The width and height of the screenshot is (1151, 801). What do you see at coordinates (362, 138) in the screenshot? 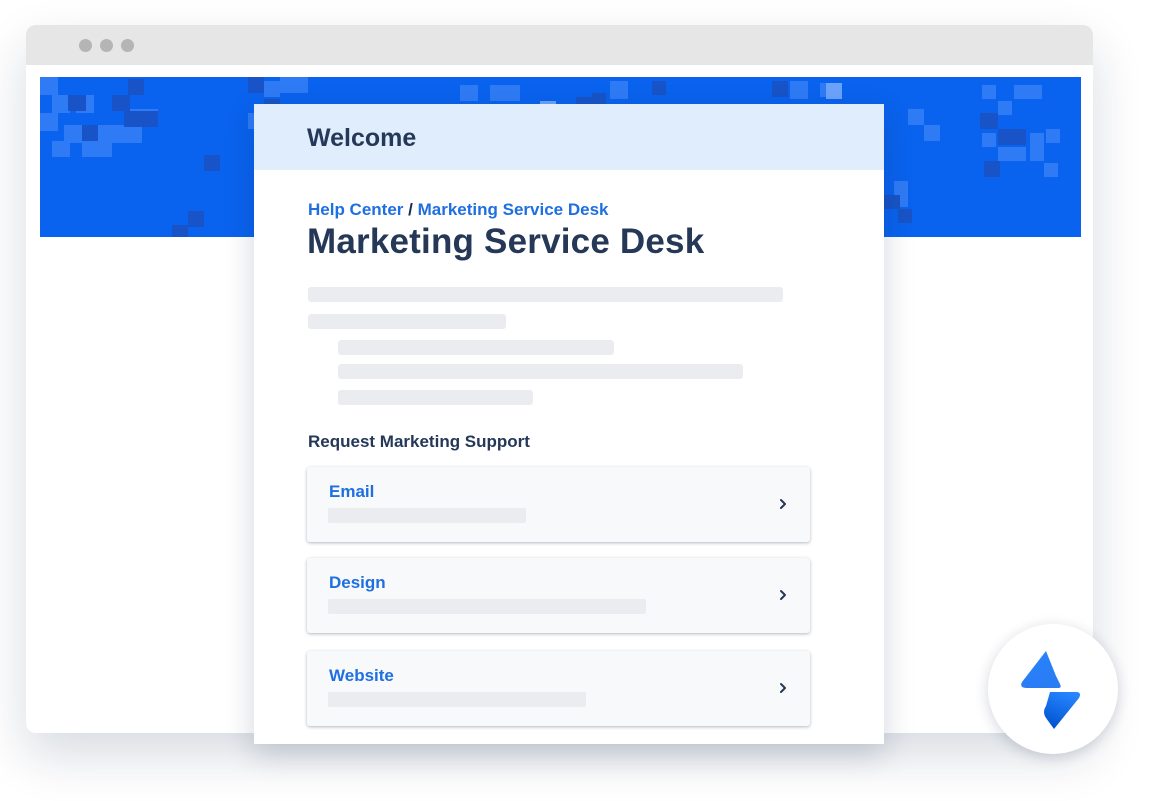
I see `welcome-heading: Welcome` at bounding box center [362, 138].